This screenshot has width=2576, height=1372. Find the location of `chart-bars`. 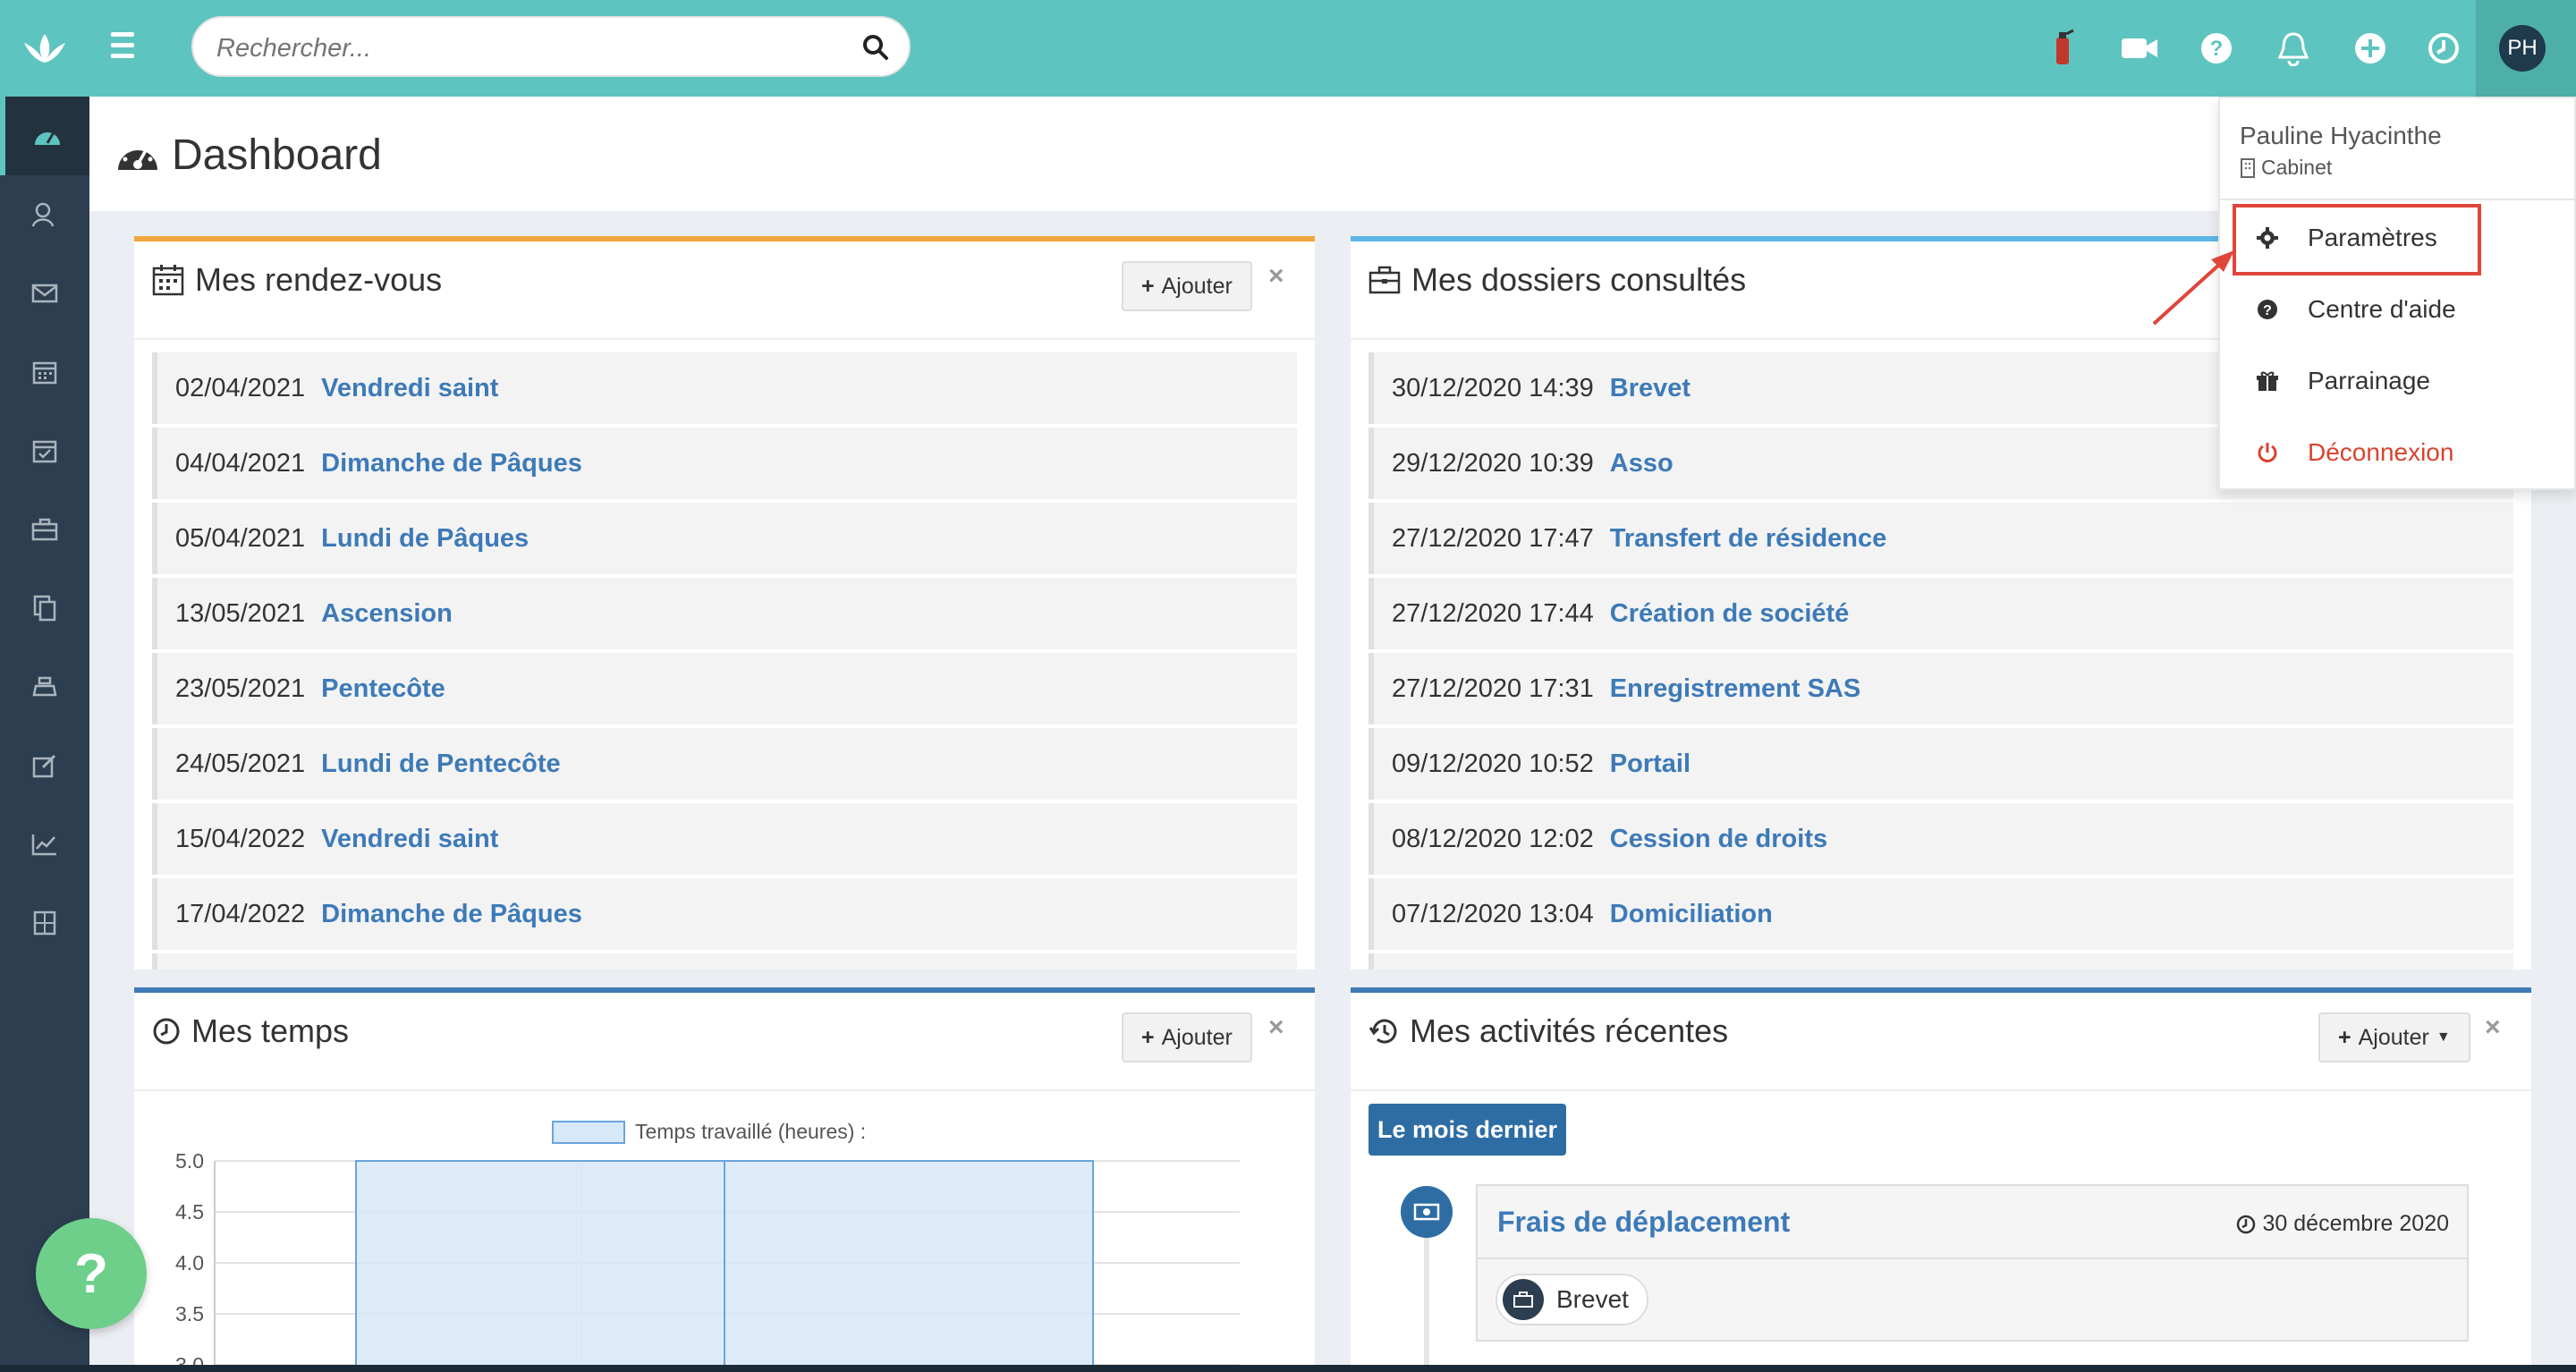

chart-bars is located at coordinates (724, 1266).